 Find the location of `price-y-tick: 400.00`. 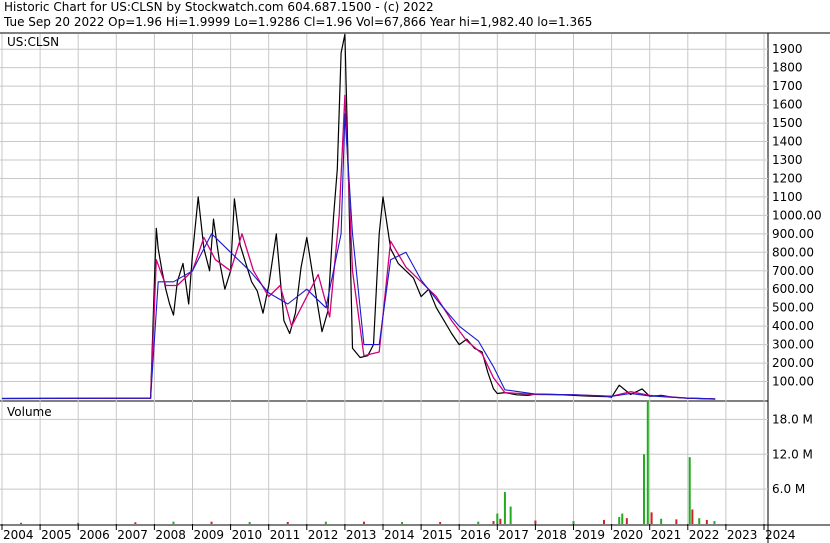

price-y-tick: 400.00 is located at coordinates (793, 326).